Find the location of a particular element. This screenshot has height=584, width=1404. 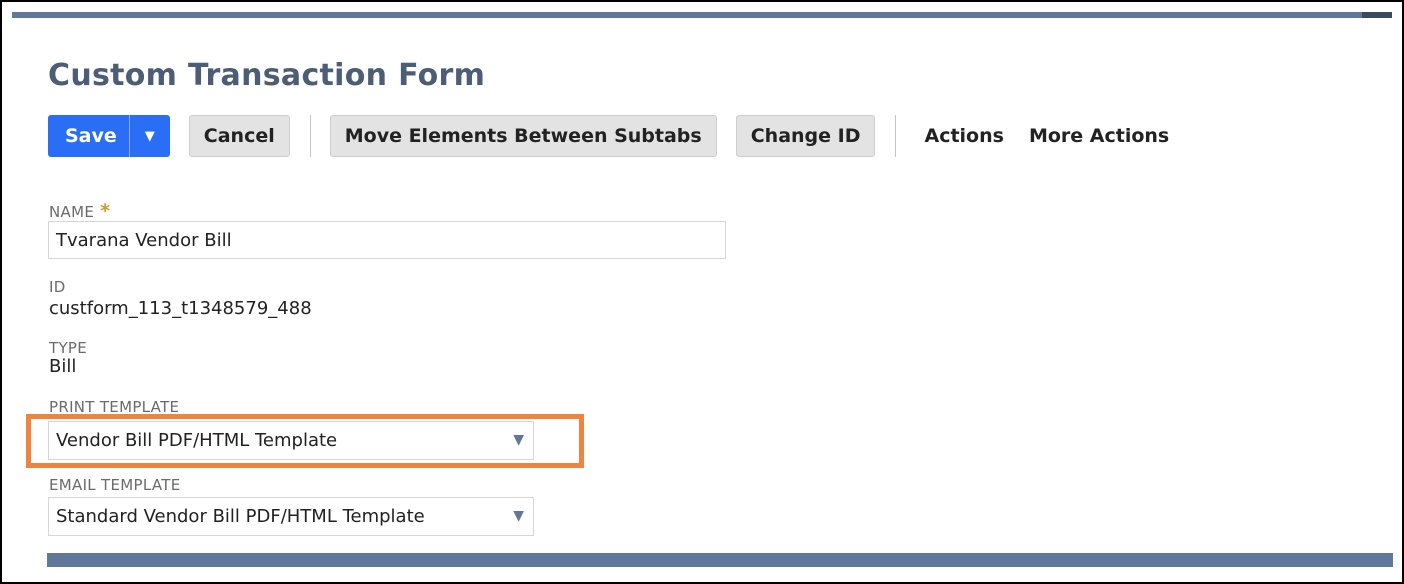

email-template-select: Standard Vendor Bill PDF/HTML Template ▼ is located at coordinates (291, 516).